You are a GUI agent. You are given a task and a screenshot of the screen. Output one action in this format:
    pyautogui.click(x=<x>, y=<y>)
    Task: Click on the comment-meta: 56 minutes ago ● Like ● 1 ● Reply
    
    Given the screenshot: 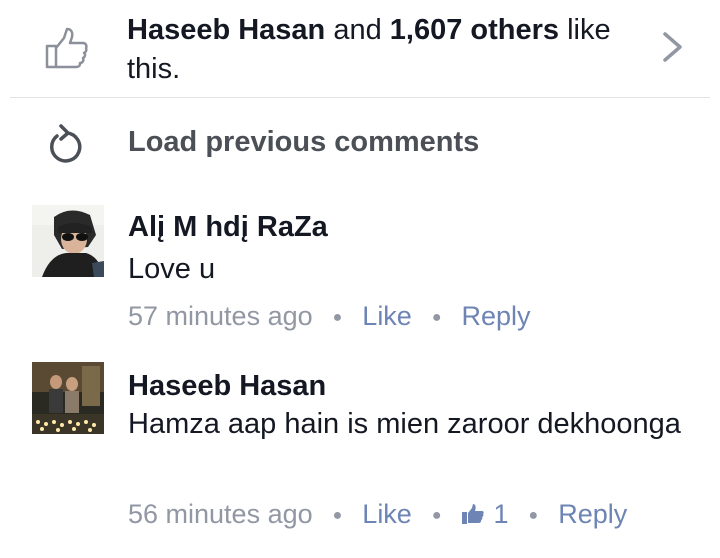 What is the action you would take?
    pyautogui.click(x=377, y=514)
    